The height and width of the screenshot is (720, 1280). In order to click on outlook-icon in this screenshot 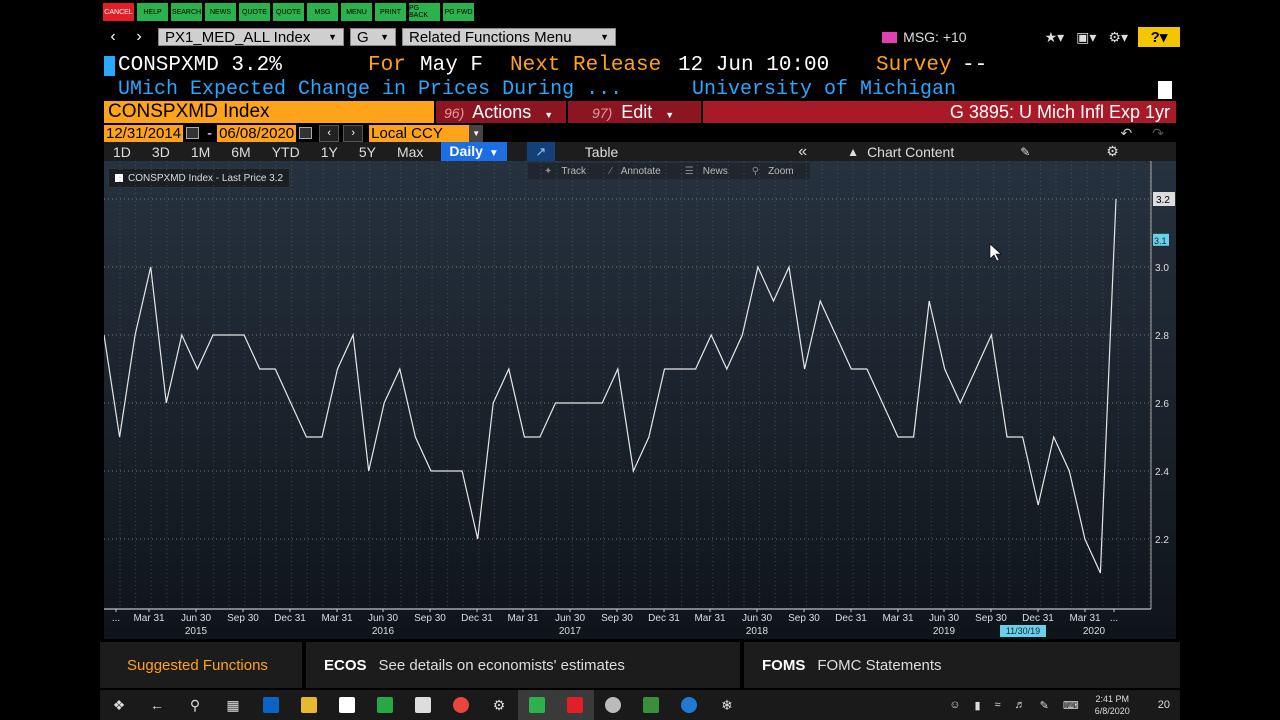, I will do `click(271, 705)`.